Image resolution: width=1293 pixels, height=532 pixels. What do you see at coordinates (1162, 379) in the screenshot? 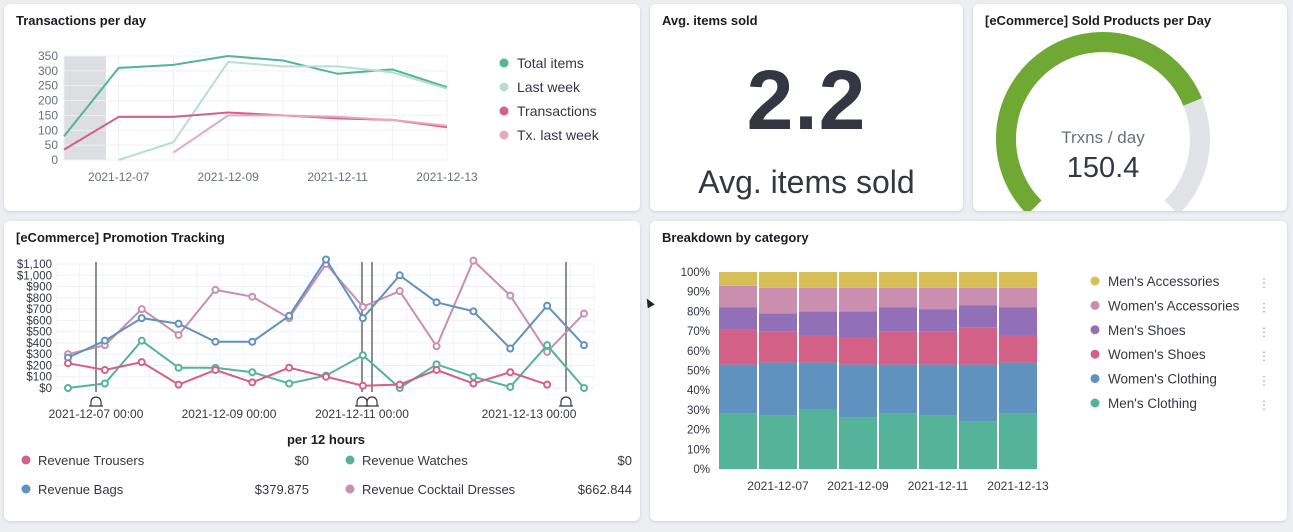
I see `legend-label: Women's Clothing` at bounding box center [1162, 379].